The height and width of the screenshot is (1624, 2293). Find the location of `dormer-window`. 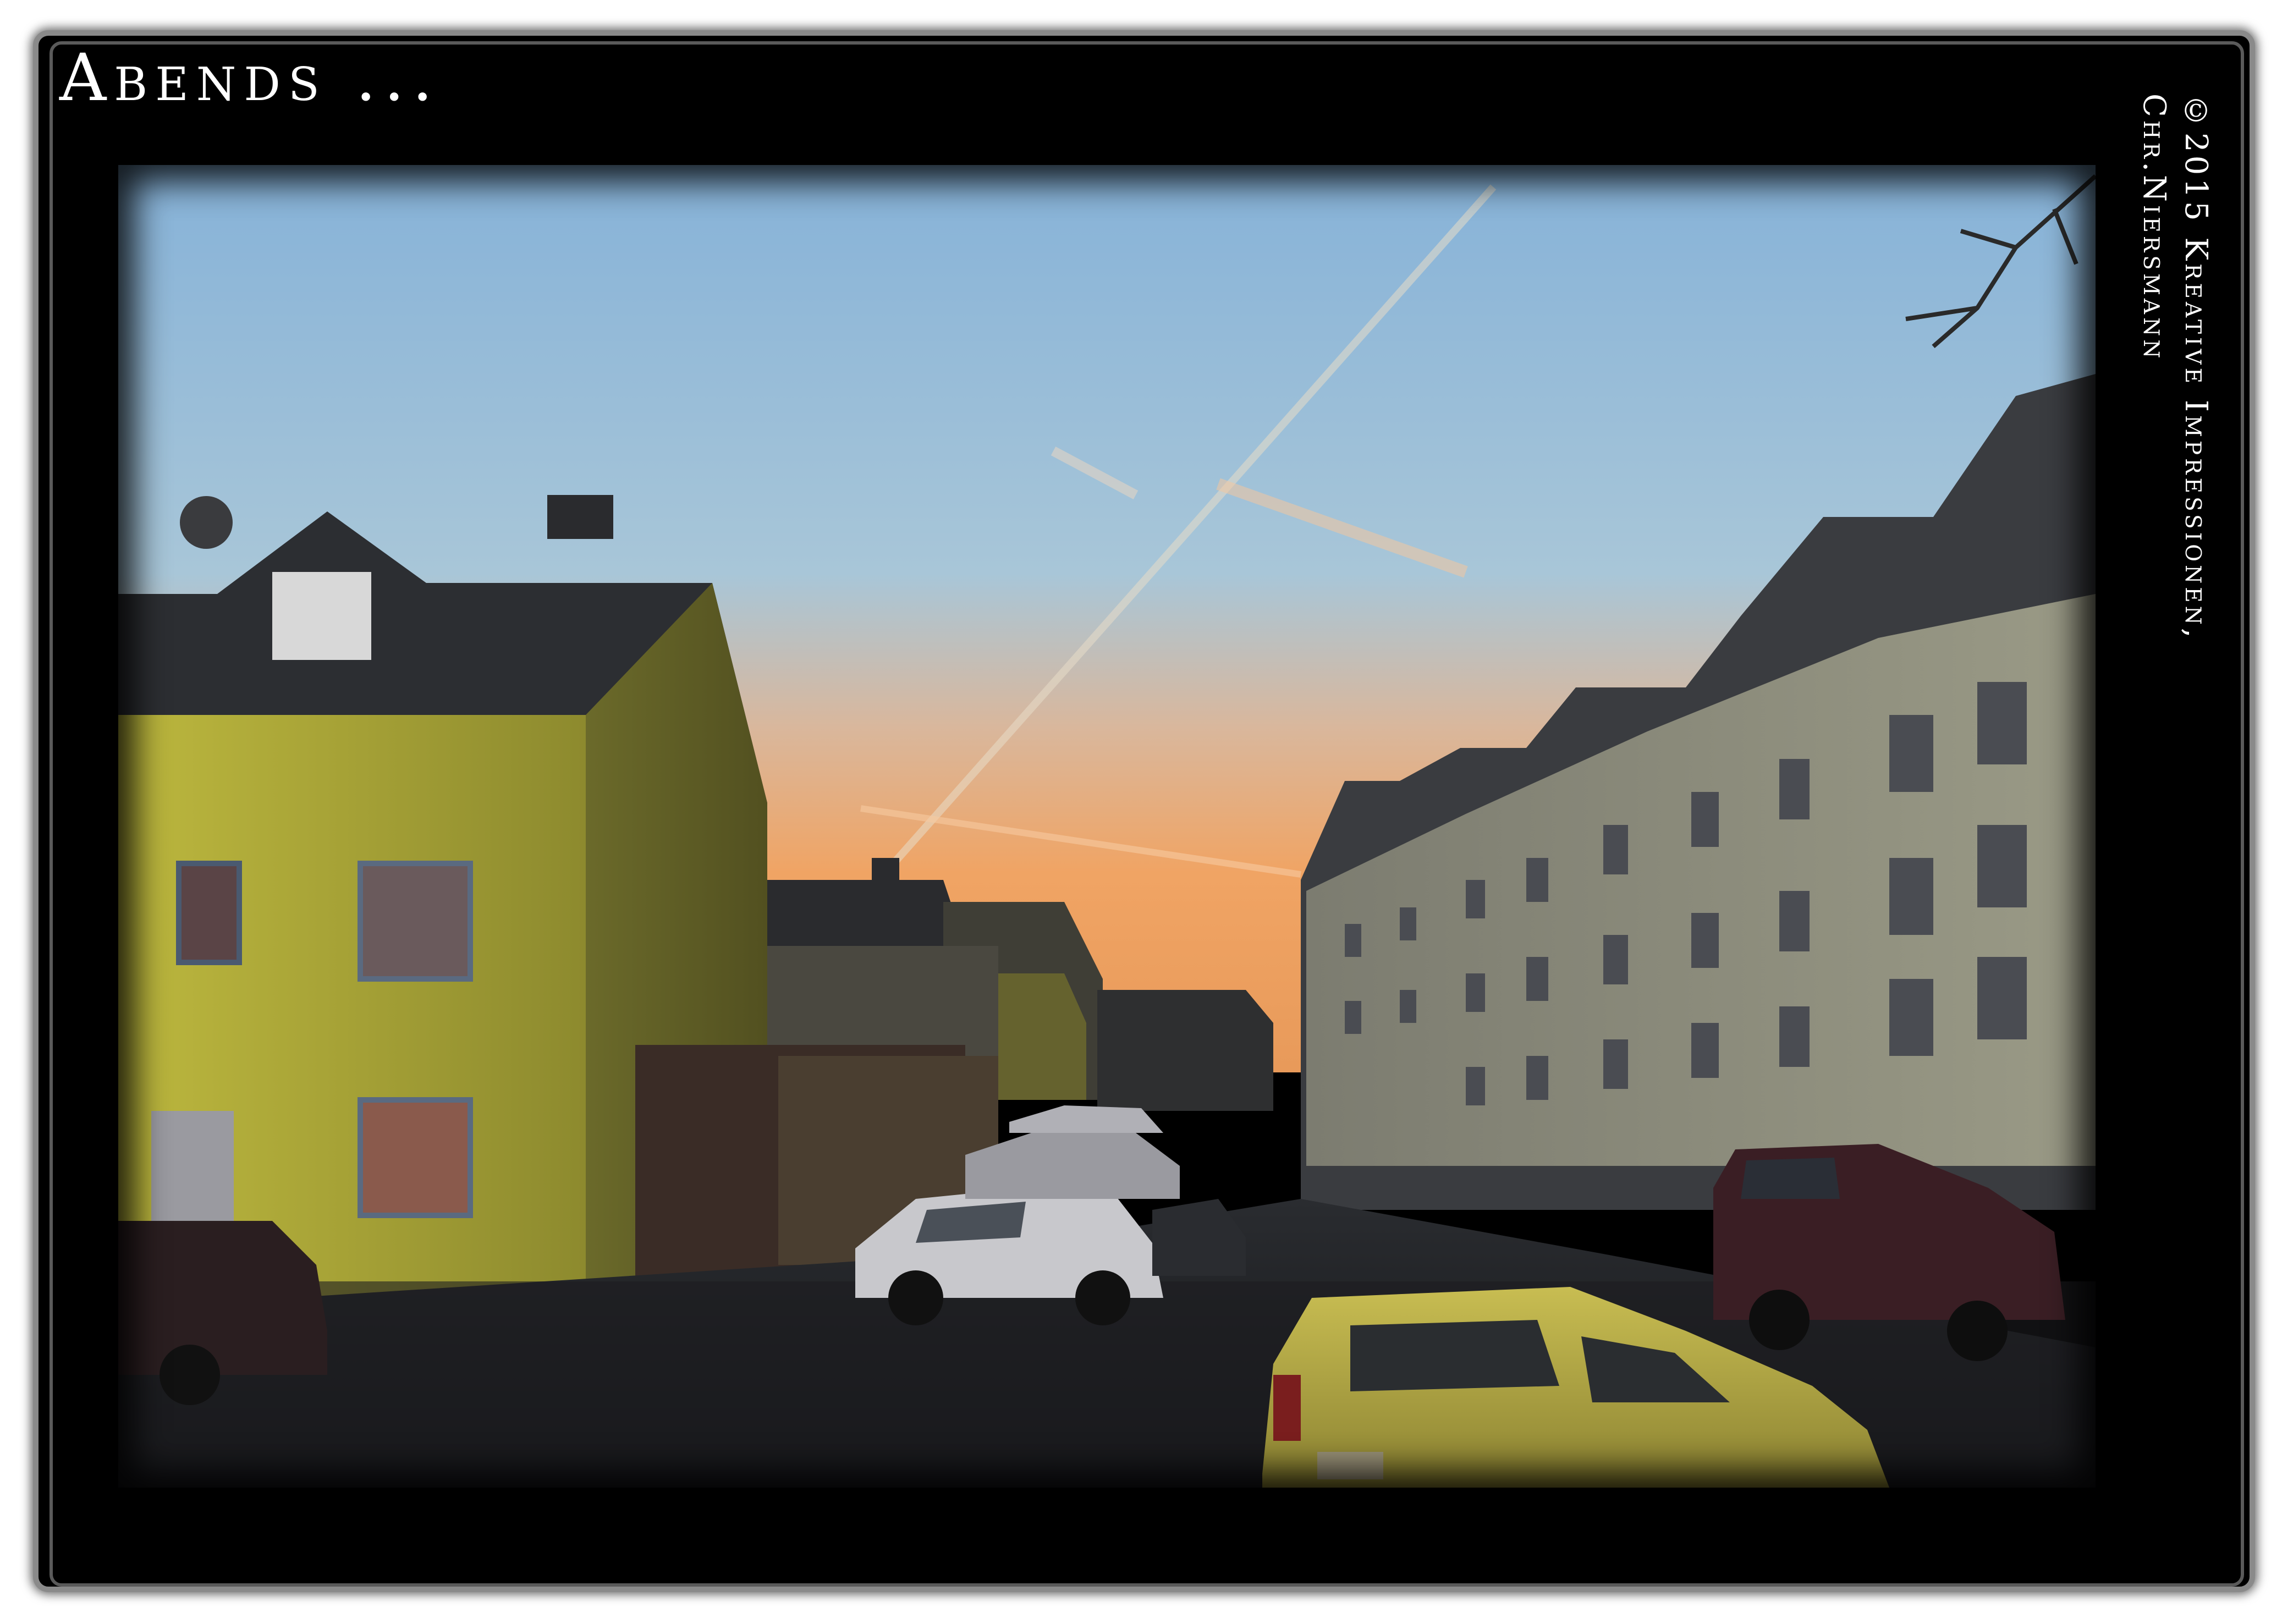

dormer-window is located at coordinates (321, 616).